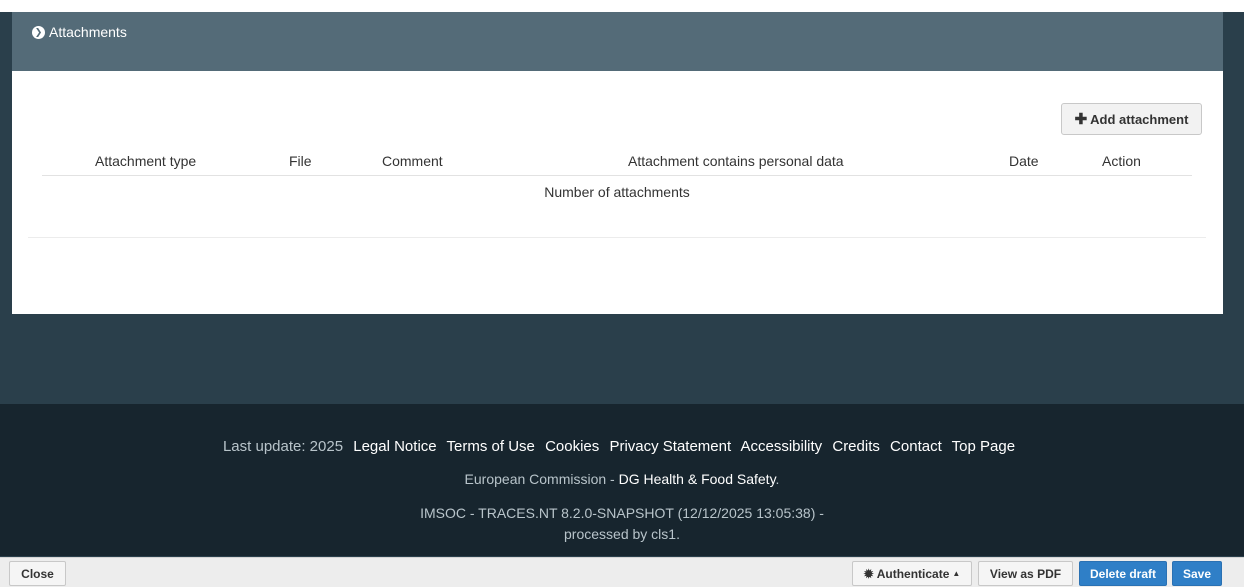  I want to click on authenticate-label: Authenticate, so click(913, 573).